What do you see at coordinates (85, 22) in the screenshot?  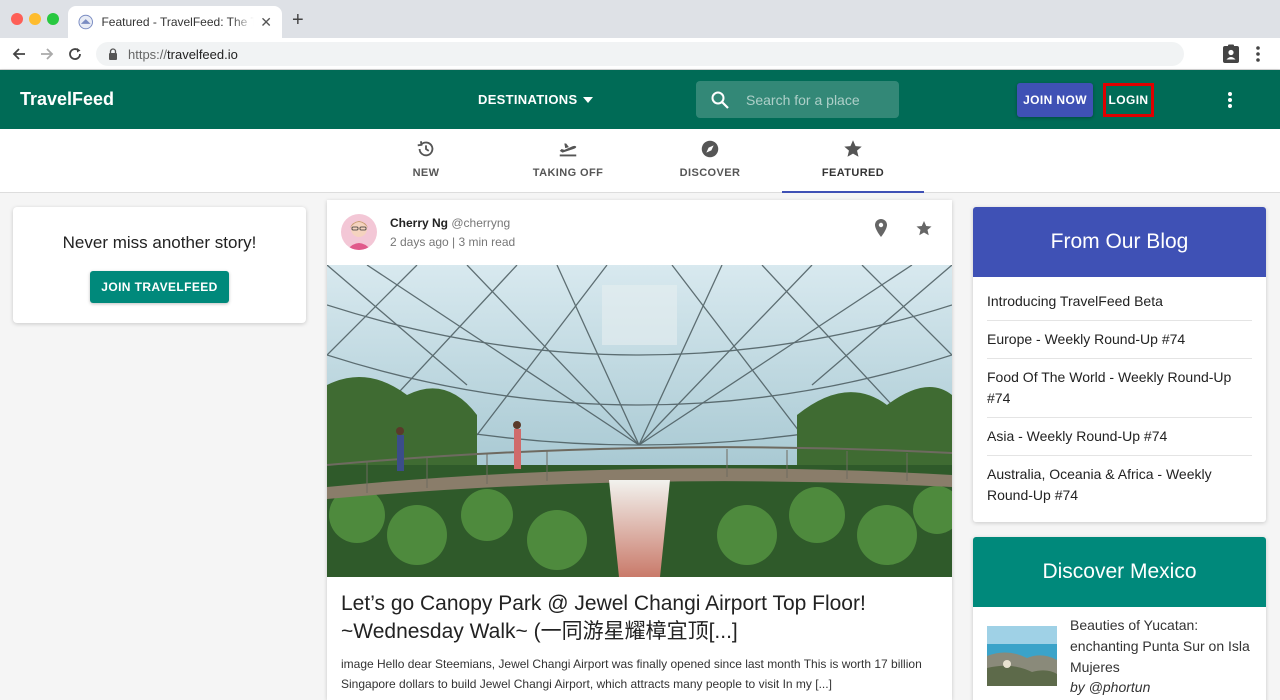 I see `travelfeed-favicon-icon` at bounding box center [85, 22].